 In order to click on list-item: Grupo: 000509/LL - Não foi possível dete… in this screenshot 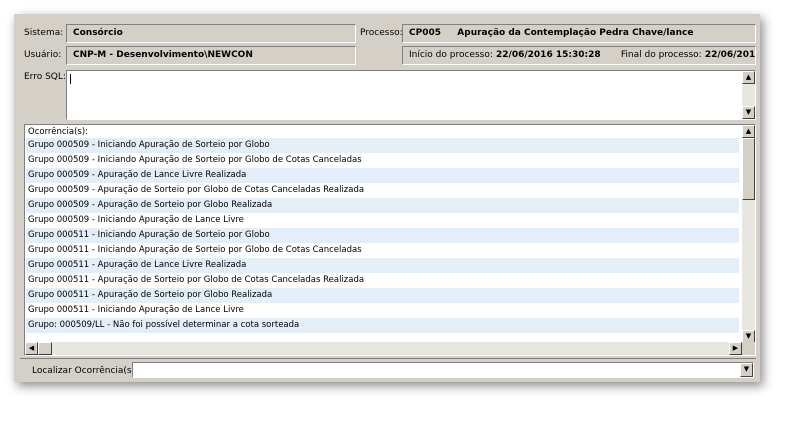, I will do `click(382, 325)`.